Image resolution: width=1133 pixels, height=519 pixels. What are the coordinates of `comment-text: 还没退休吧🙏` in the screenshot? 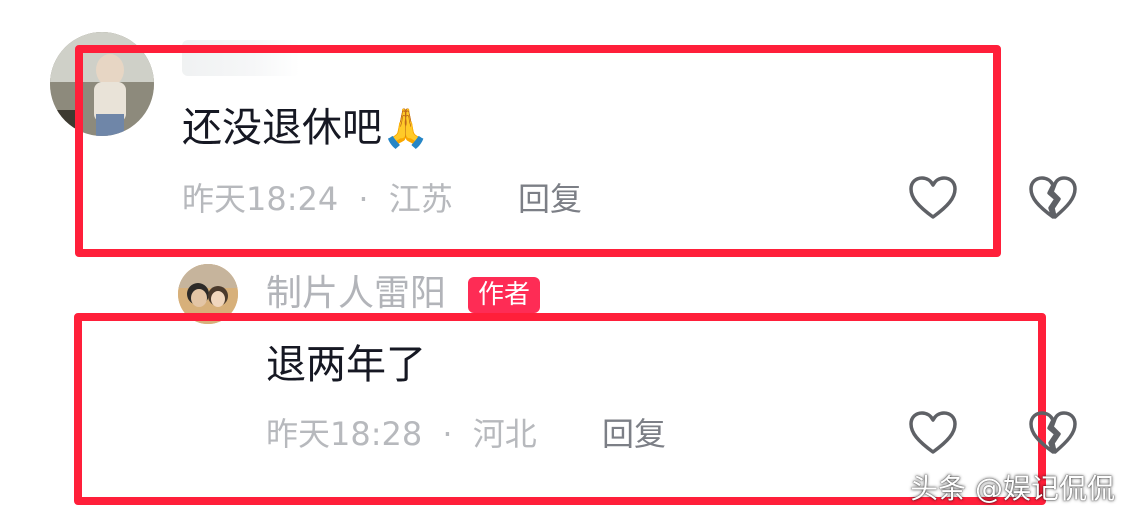 It's located at (305, 128).